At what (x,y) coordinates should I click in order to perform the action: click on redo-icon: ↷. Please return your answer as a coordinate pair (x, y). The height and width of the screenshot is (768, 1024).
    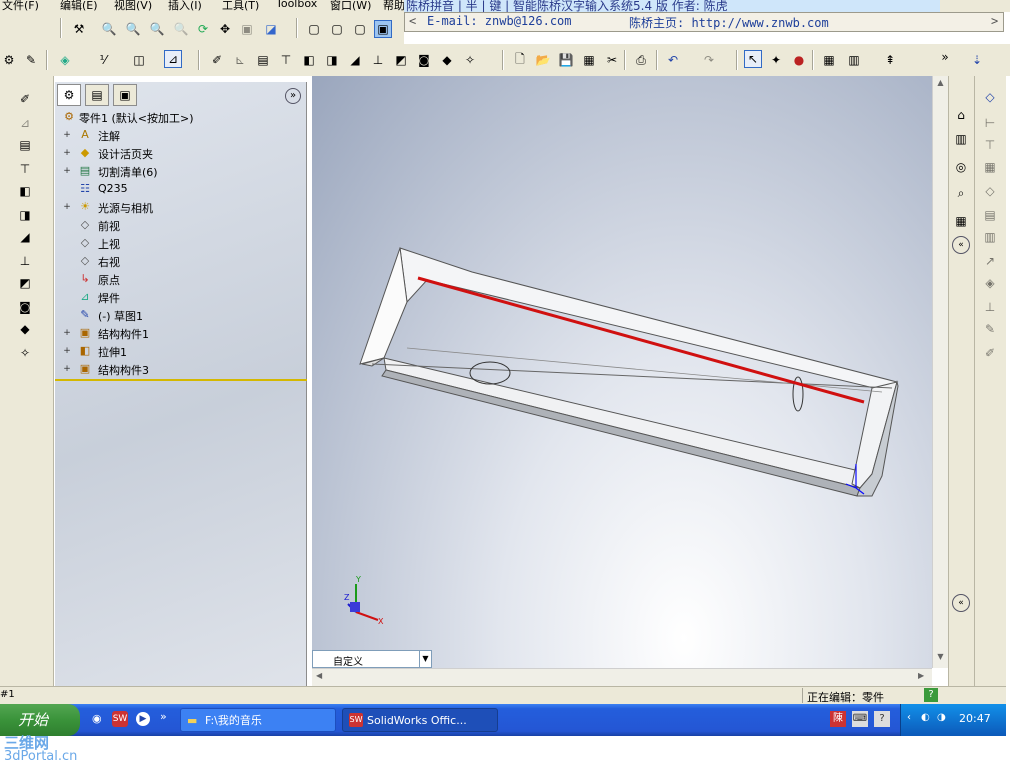
    Looking at the image, I should click on (709, 60).